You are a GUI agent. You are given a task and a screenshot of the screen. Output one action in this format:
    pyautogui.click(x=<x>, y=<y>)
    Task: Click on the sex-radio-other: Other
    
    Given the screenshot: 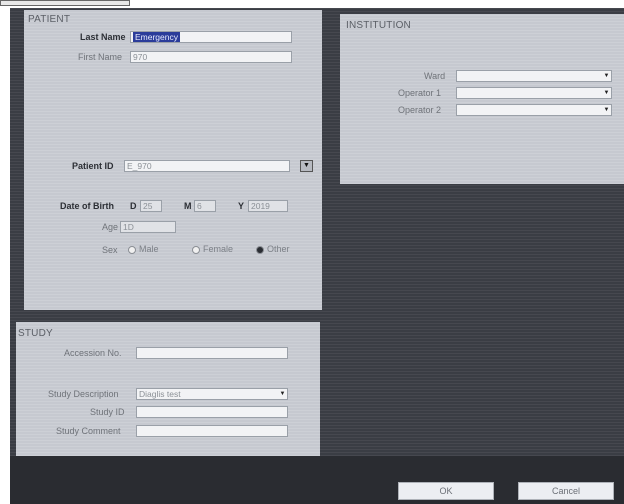 What is the action you would take?
    pyautogui.click(x=273, y=249)
    